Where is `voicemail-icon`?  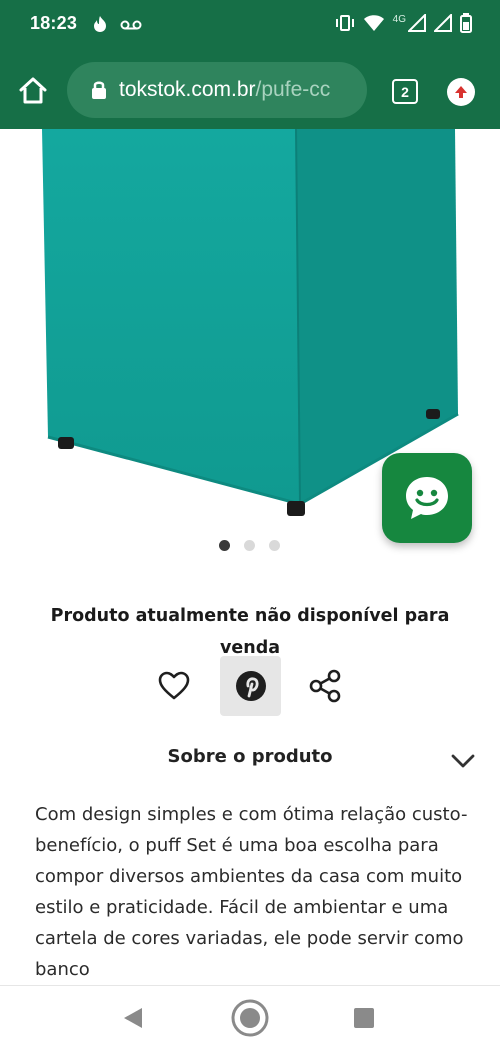
voicemail-icon is located at coordinates (131, 26).